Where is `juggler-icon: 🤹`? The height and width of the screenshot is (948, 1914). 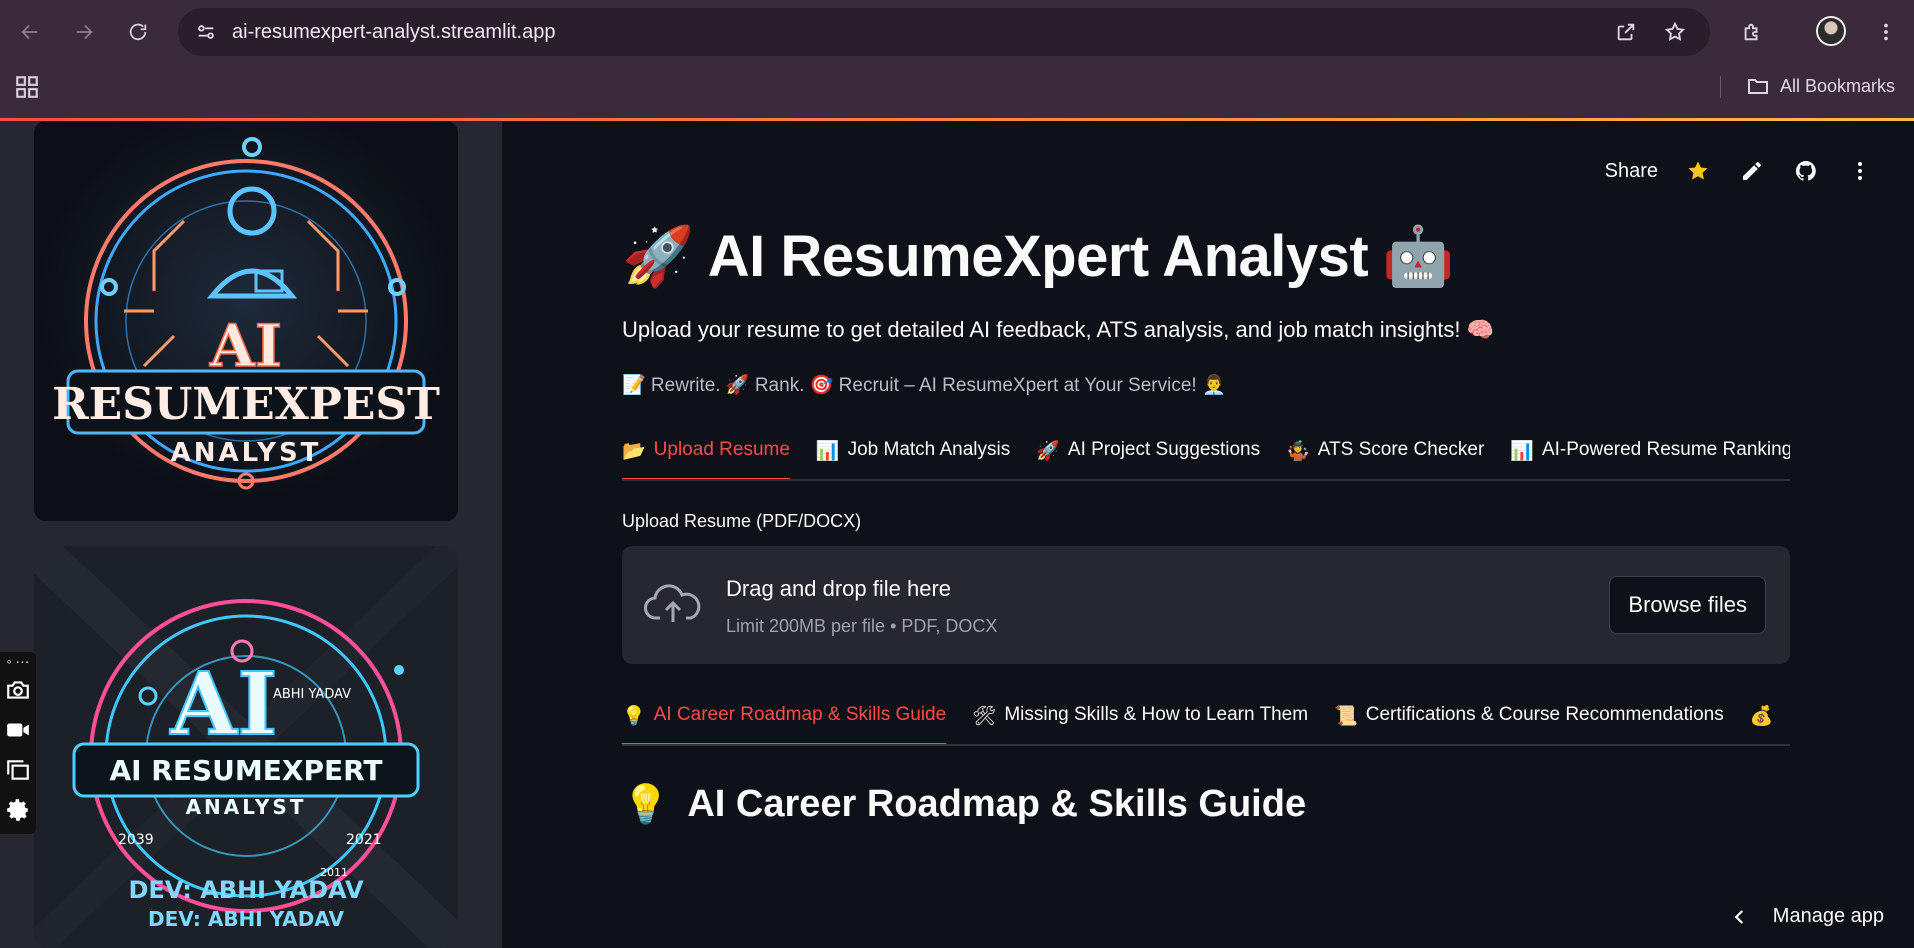 juggler-icon: 🤹 is located at coordinates (1298, 451).